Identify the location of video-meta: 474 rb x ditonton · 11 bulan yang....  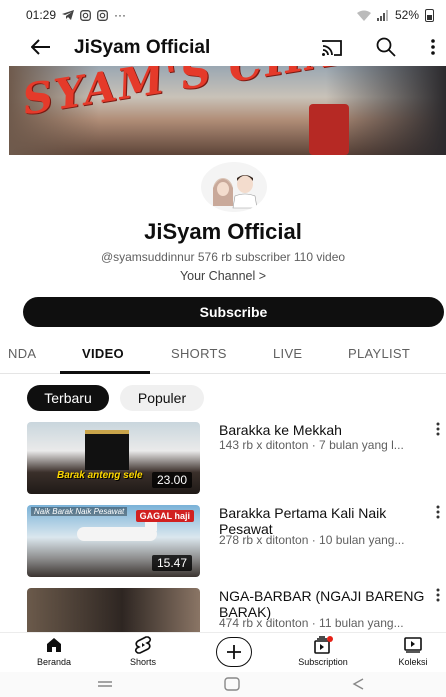
(311, 623).